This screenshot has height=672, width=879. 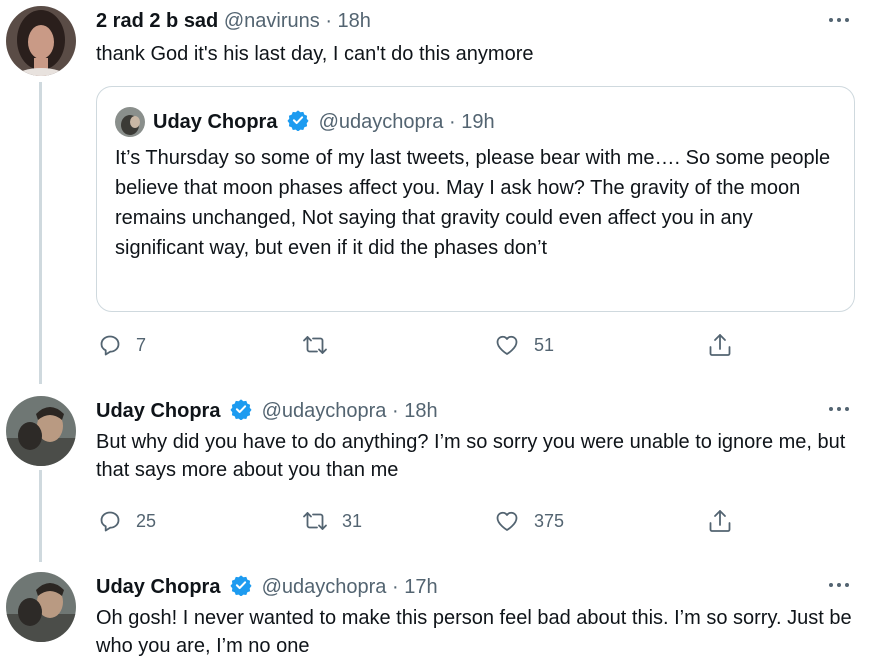 I want to click on user-handle: @naviruns, so click(x=272, y=21).